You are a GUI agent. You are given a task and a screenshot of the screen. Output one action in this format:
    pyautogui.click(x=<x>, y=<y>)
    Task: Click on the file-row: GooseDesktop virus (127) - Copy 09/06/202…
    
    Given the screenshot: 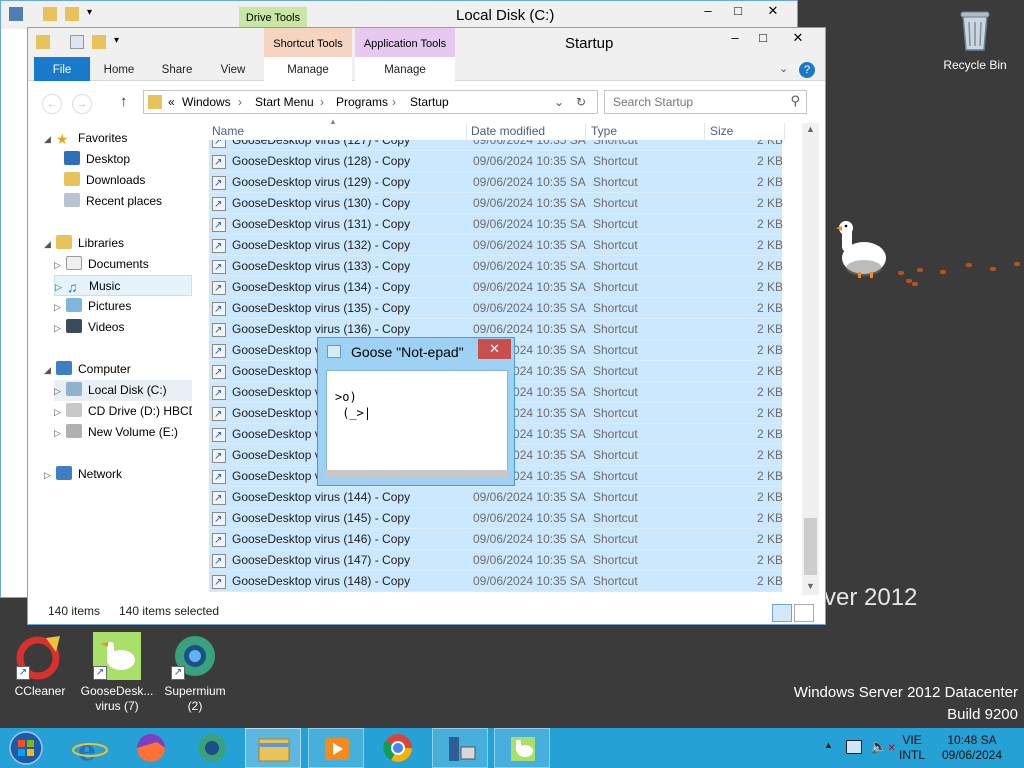 What is the action you would take?
    pyautogui.click(x=496, y=146)
    